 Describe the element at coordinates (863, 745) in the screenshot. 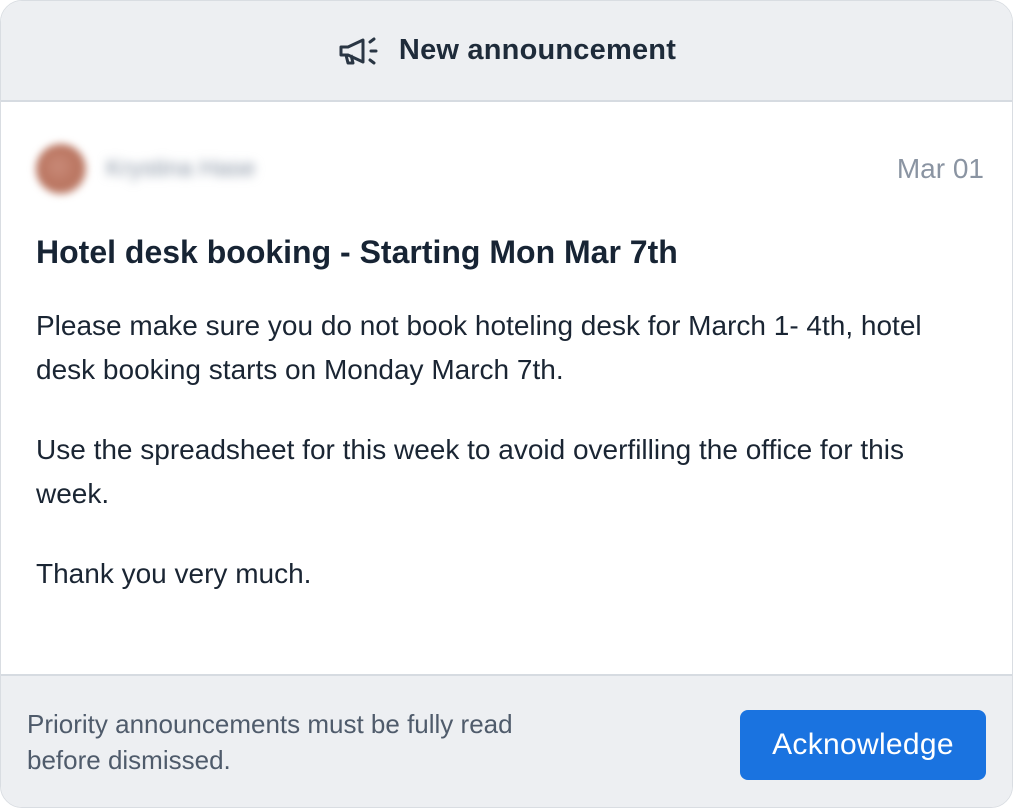

I see `acknowledge-button: Acknowledge` at that location.